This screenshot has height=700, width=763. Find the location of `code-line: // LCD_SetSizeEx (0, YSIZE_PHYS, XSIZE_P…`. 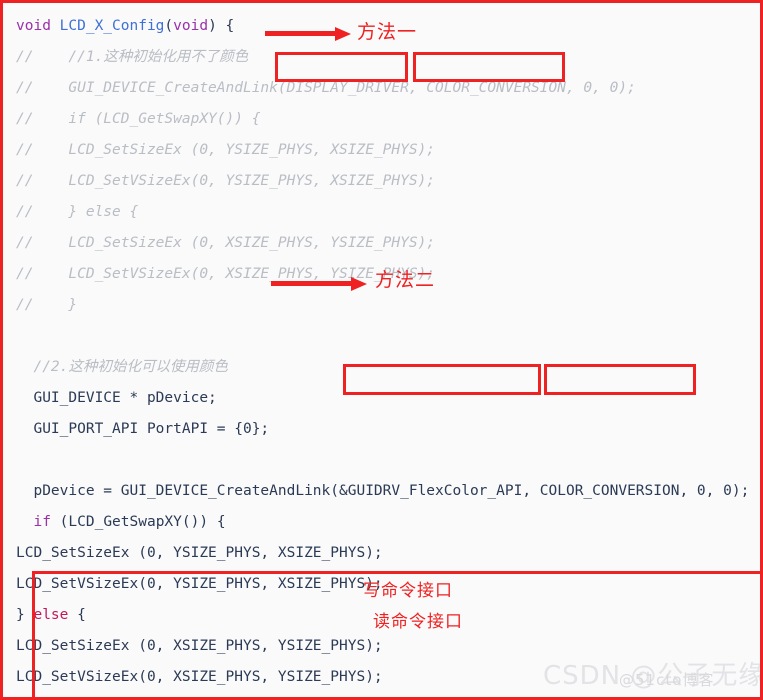

code-line: // LCD_SetSizeEx (0, YSIZE_PHYS, XSIZE_P… is located at coordinates (226, 150).